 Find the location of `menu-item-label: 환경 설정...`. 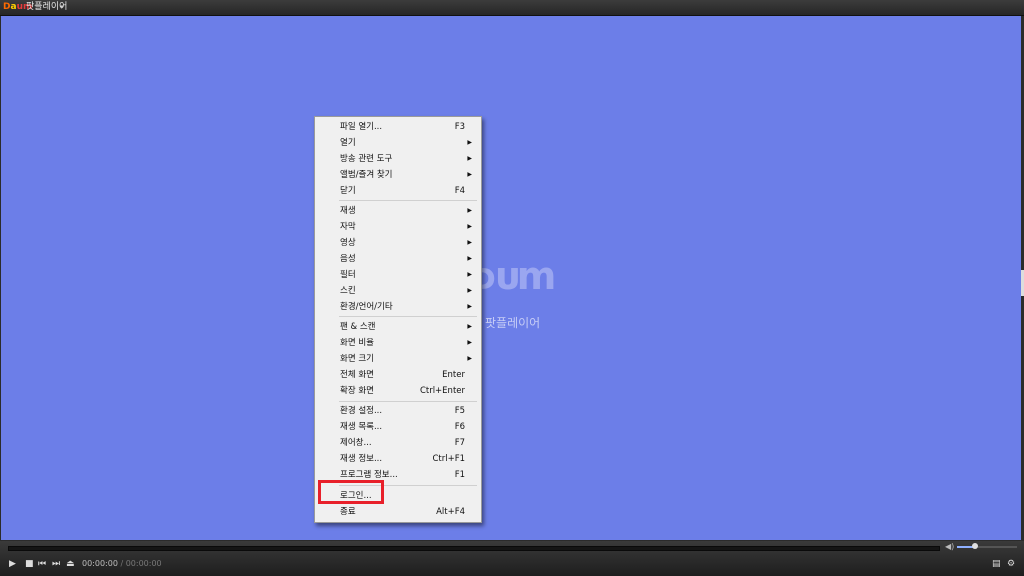

menu-item-label: 환경 설정... is located at coordinates (361, 411).